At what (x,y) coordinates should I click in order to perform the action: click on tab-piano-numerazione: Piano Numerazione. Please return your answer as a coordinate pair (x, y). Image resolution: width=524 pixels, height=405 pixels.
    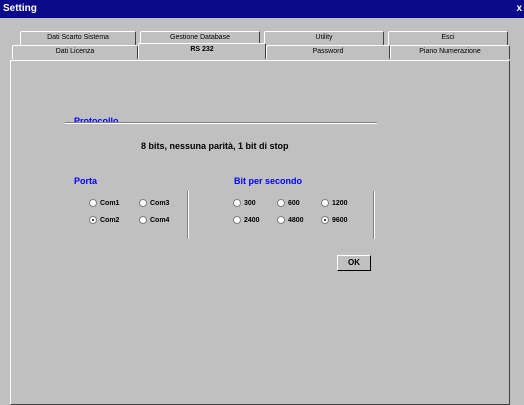
    Looking at the image, I should click on (450, 52).